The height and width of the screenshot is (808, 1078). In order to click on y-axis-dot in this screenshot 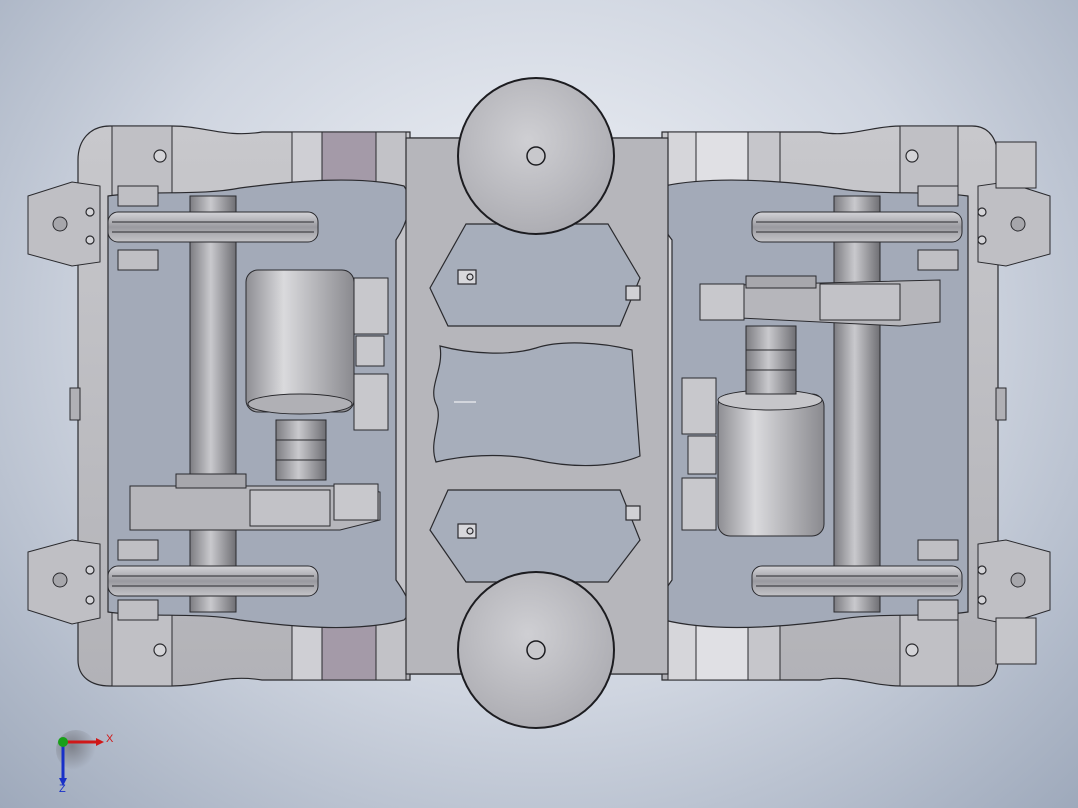, I will do `click(63, 742)`.